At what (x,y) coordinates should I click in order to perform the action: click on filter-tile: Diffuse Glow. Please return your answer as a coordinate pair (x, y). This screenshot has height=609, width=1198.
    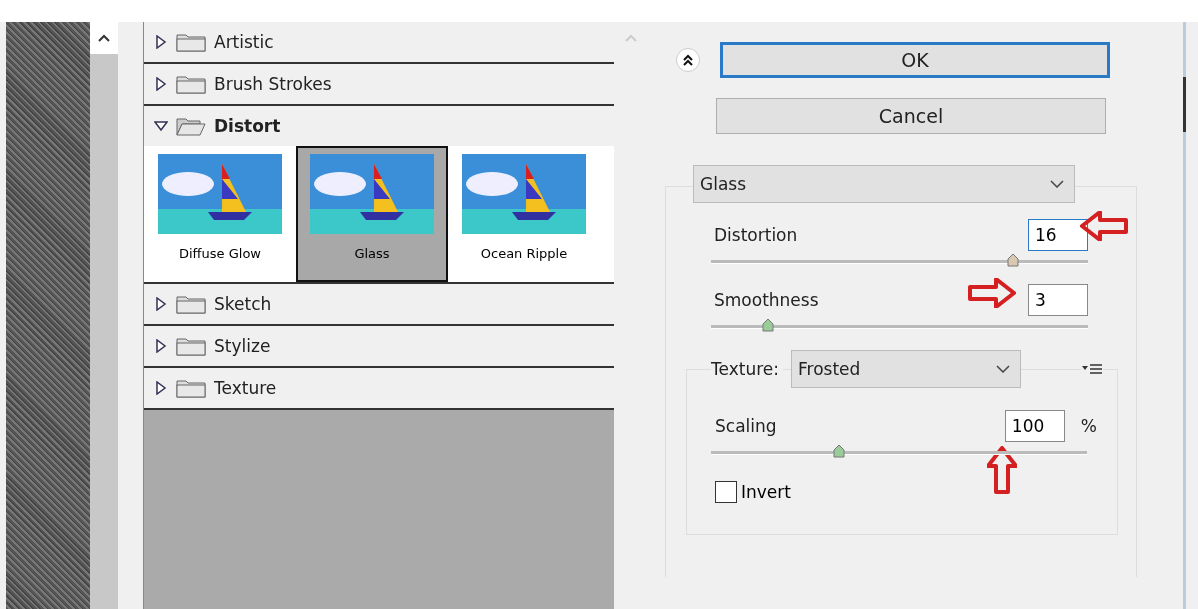
    Looking at the image, I should click on (220, 214).